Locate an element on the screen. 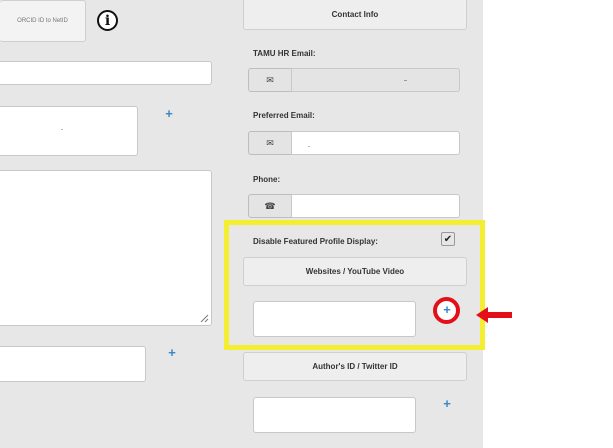  phone-label: Phone: is located at coordinates (267, 179).